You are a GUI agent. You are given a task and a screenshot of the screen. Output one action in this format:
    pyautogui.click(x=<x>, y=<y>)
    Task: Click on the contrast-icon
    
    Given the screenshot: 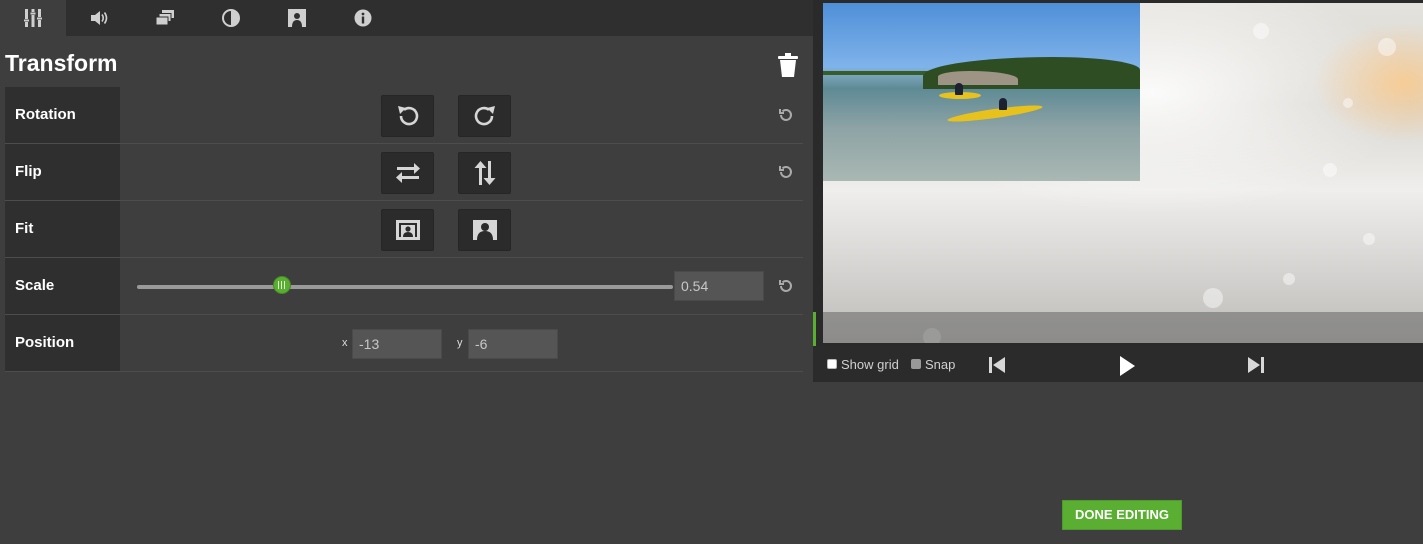 What is the action you would take?
    pyautogui.click(x=231, y=18)
    